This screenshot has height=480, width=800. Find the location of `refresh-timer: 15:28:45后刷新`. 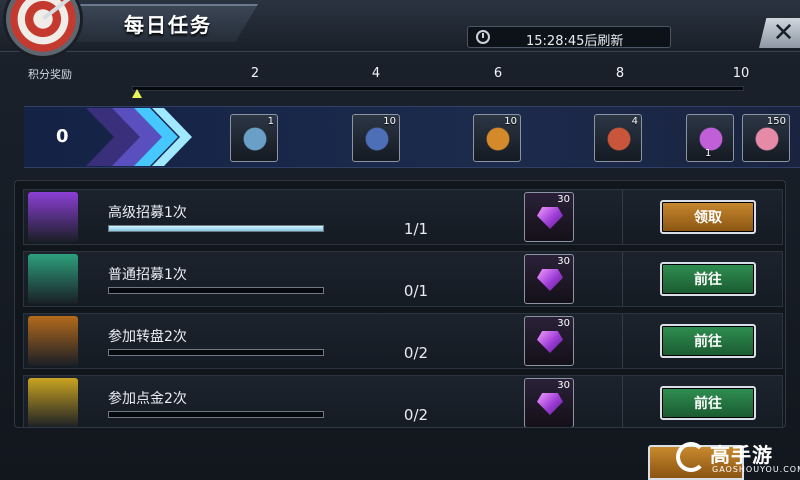

refresh-timer: 15:28:45后刷新 is located at coordinates (569, 37).